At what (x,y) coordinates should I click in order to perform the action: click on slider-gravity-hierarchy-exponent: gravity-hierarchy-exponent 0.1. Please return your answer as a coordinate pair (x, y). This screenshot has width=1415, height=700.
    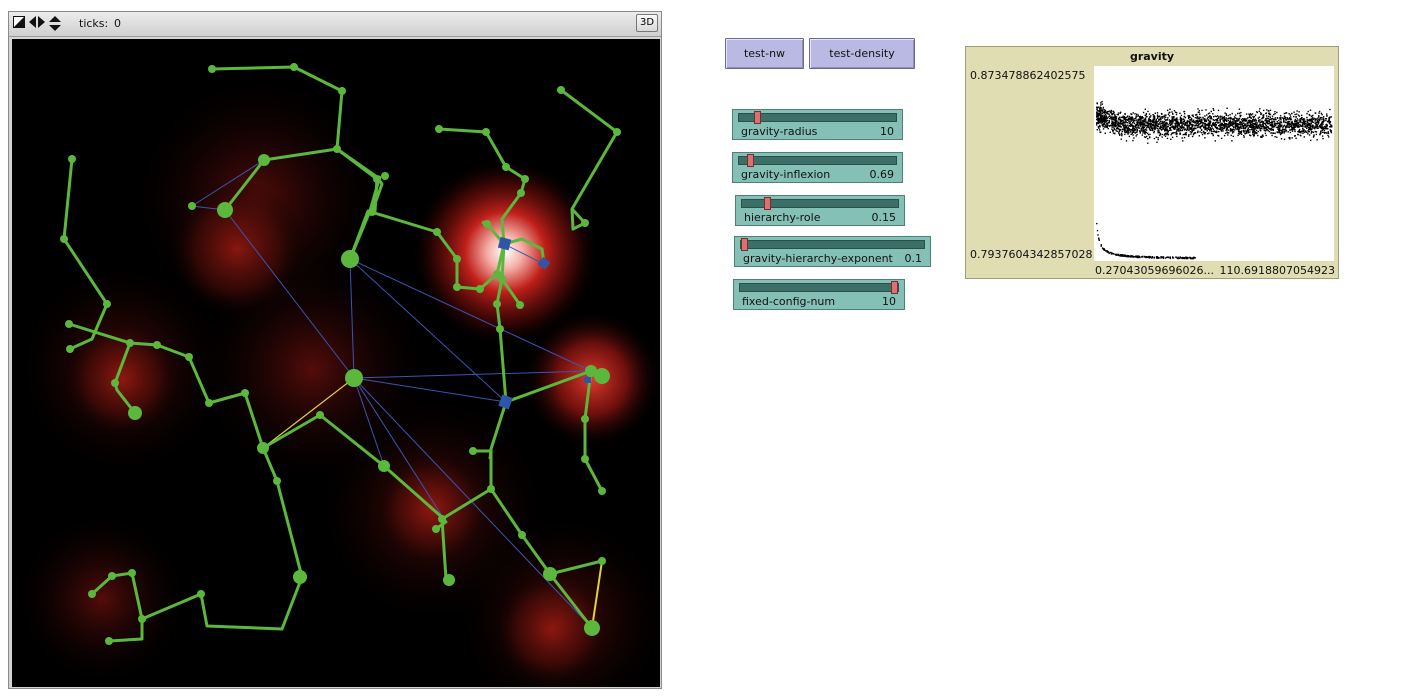
    Looking at the image, I should click on (832, 251).